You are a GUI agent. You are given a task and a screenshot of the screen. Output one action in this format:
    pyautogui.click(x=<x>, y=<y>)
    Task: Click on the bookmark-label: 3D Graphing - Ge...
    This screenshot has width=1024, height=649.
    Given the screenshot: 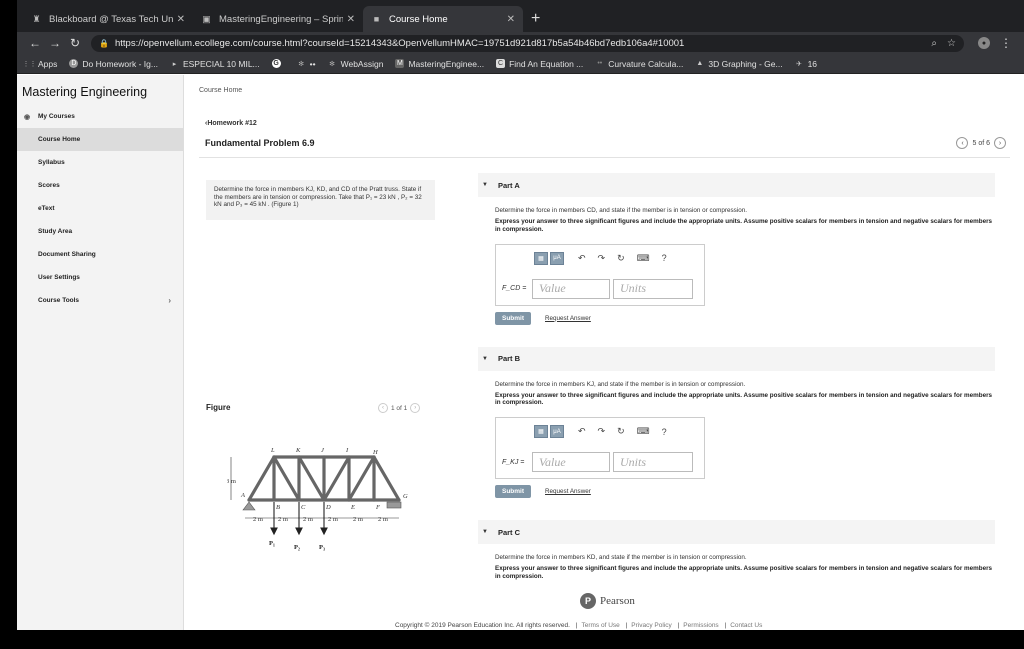 What is the action you would take?
    pyautogui.click(x=745, y=63)
    